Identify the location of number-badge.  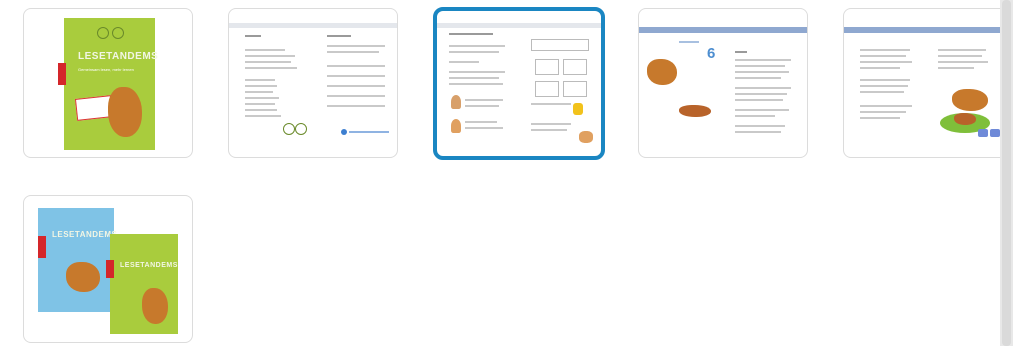
(578, 109).